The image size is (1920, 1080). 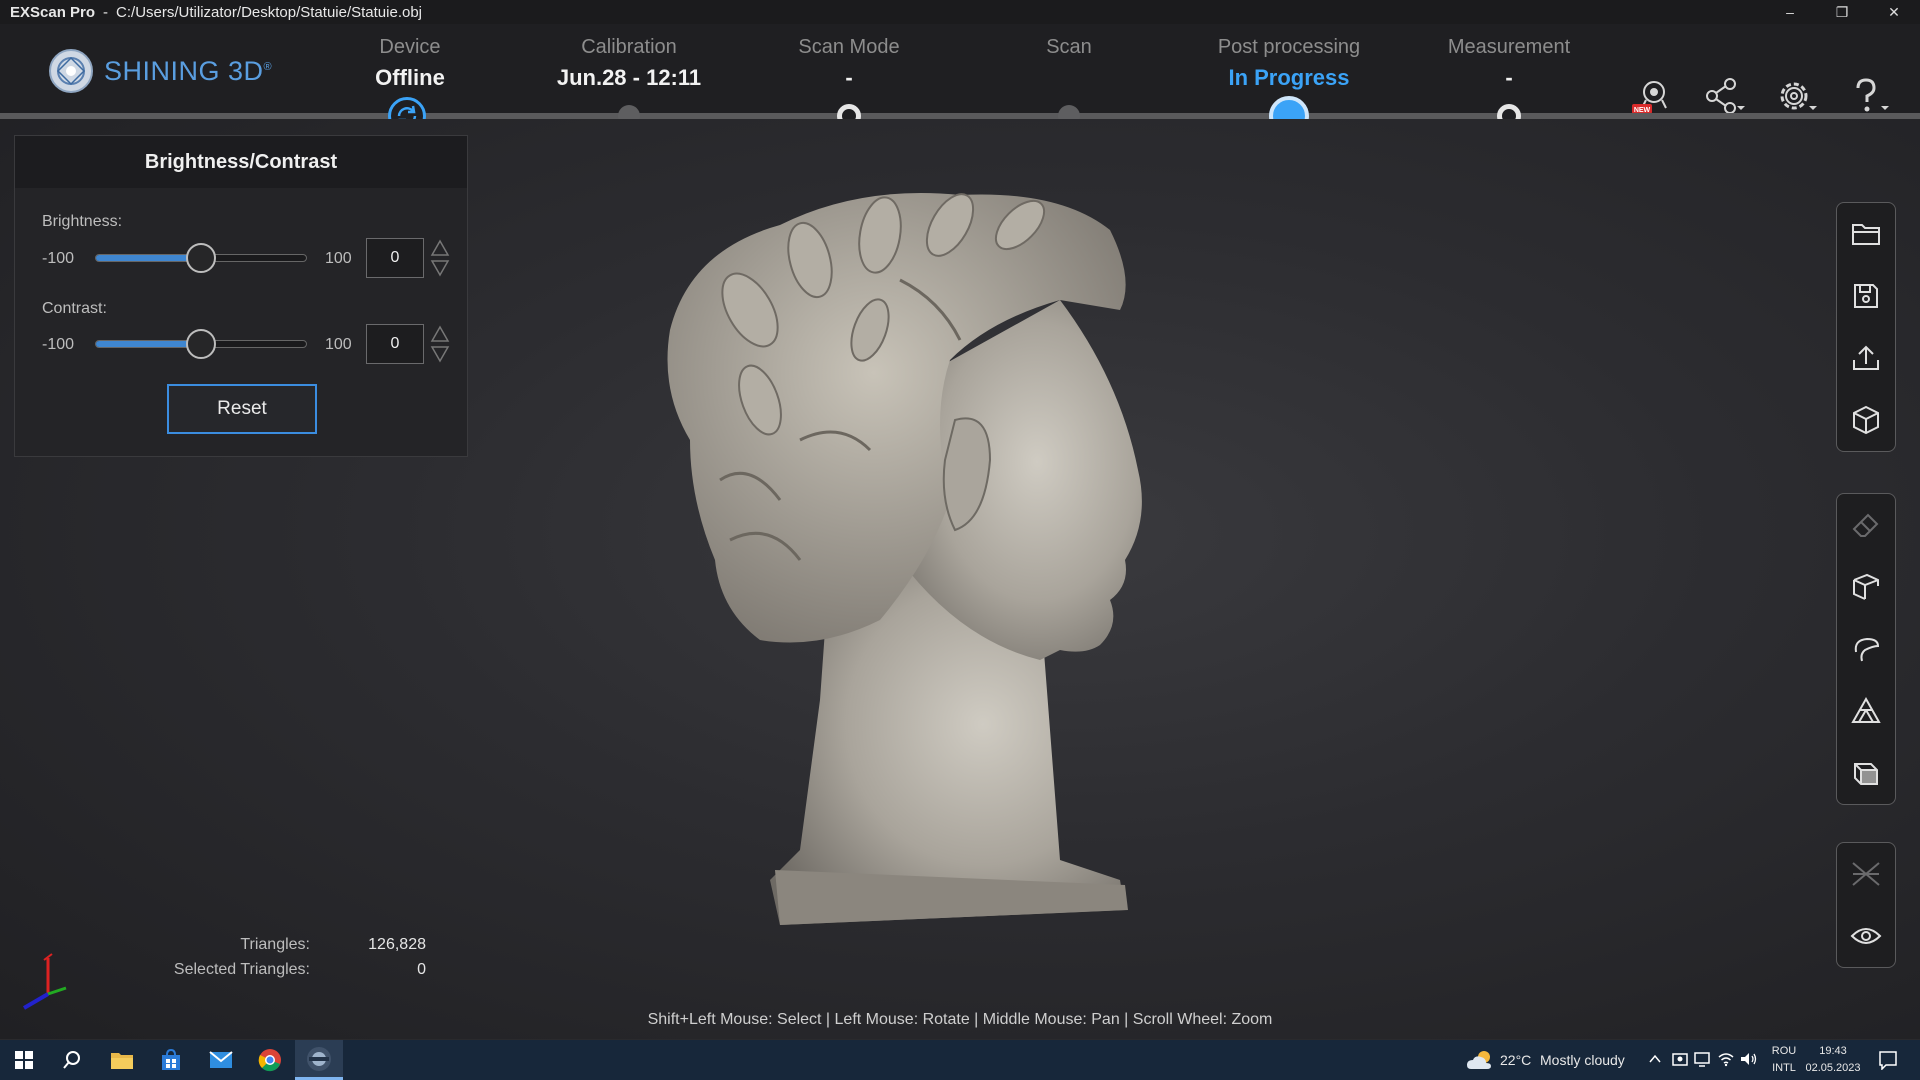 I want to click on wifi-icon, so click(x=1726, y=1059).